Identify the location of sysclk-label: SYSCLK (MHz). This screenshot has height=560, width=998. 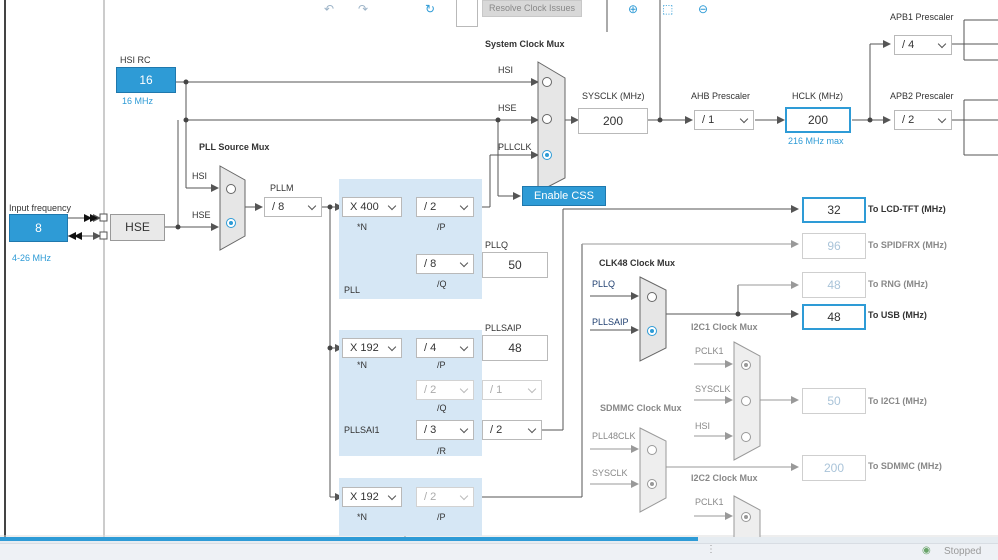
(613, 96).